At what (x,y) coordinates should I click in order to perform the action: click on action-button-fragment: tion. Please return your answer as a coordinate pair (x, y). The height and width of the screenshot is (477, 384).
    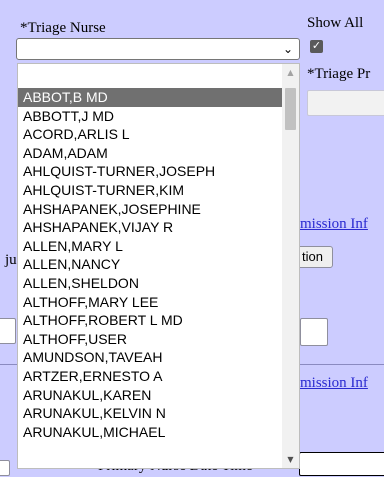
    Looking at the image, I should click on (315, 257).